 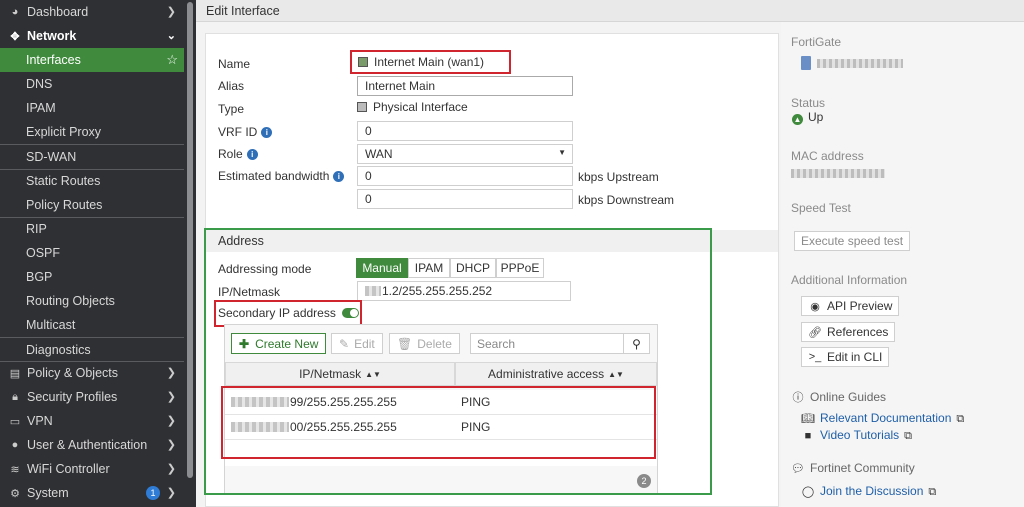 I want to click on nav-static-routes: Static Routes, so click(x=92, y=181).